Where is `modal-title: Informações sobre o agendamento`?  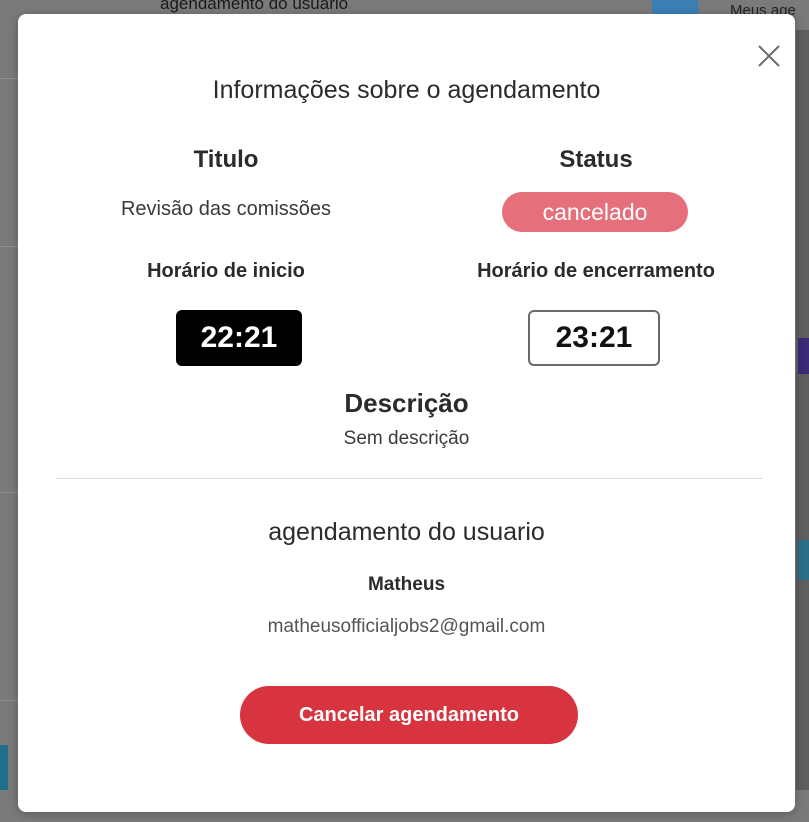
modal-title: Informações sobre o agendamento is located at coordinates (406, 90).